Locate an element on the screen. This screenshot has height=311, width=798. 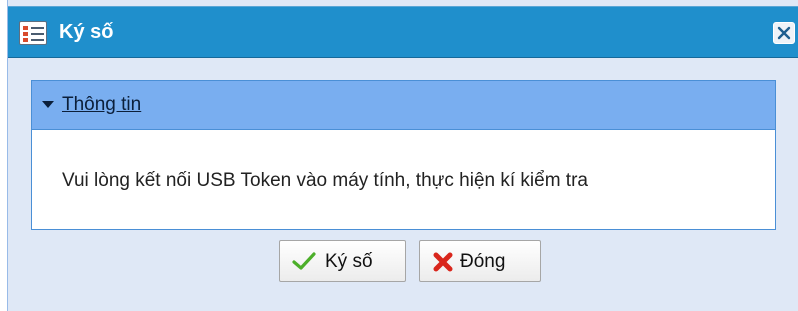
dialog-title: Ký số is located at coordinates (86, 32).